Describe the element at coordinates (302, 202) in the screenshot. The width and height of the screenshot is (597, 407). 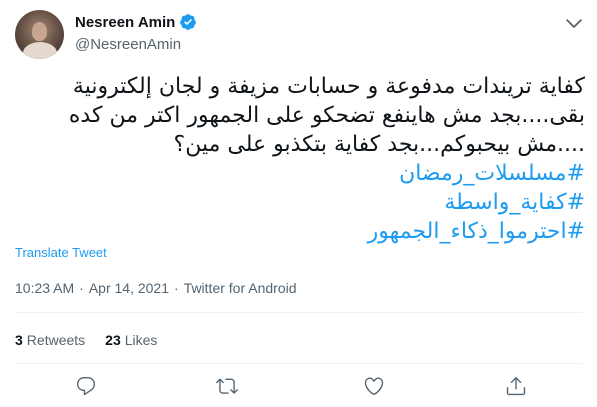
I see `hashtag-link: #كفاية_واسطة` at that location.